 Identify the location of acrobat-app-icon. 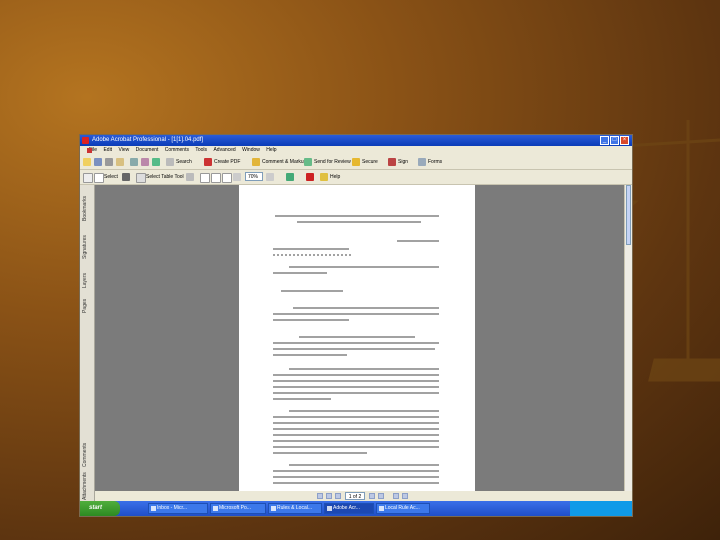
(85, 140).